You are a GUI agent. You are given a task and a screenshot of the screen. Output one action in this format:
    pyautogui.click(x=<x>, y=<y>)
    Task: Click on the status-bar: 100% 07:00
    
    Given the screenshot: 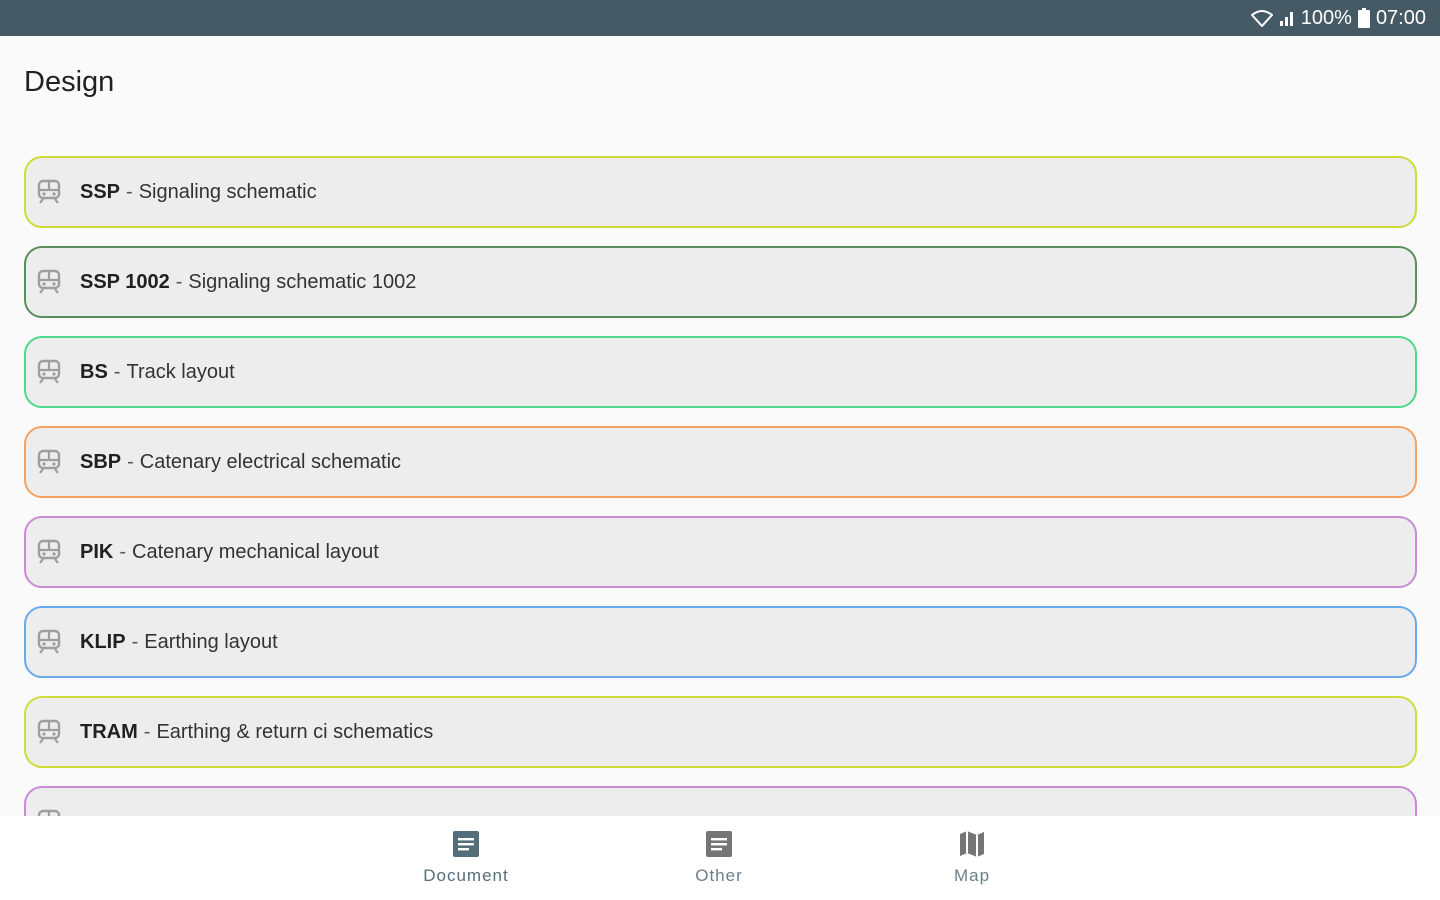 What is the action you would take?
    pyautogui.click(x=720, y=18)
    